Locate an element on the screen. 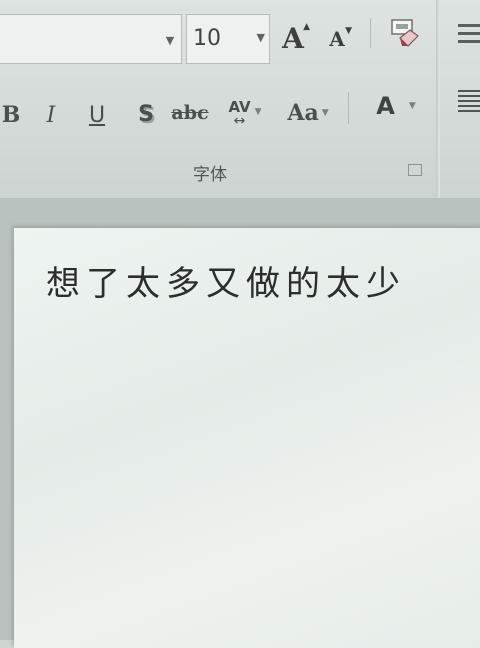 This screenshot has width=480, height=648. grow-font-label: A is located at coordinates (293, 38).